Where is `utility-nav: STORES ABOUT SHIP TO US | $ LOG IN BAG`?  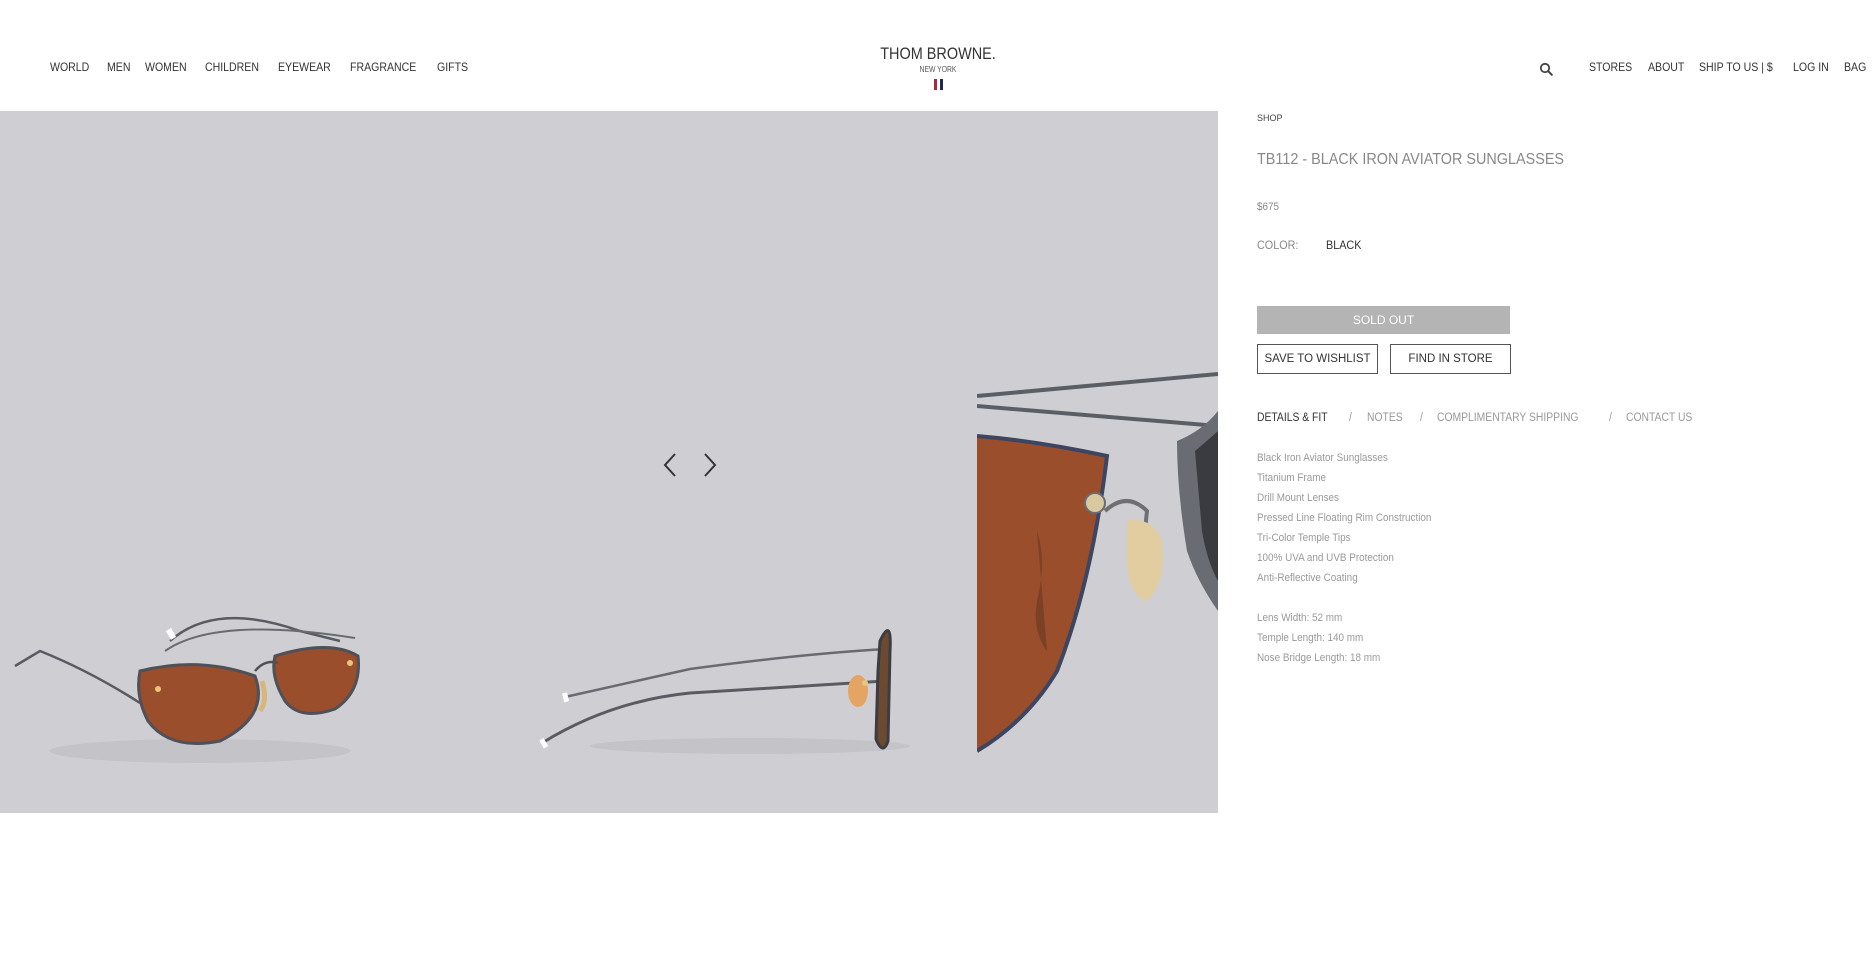 utility-nav: STORES ABOUT SHIP TO US | $ LOG IN BAG is located at coordinates (1727, 67).